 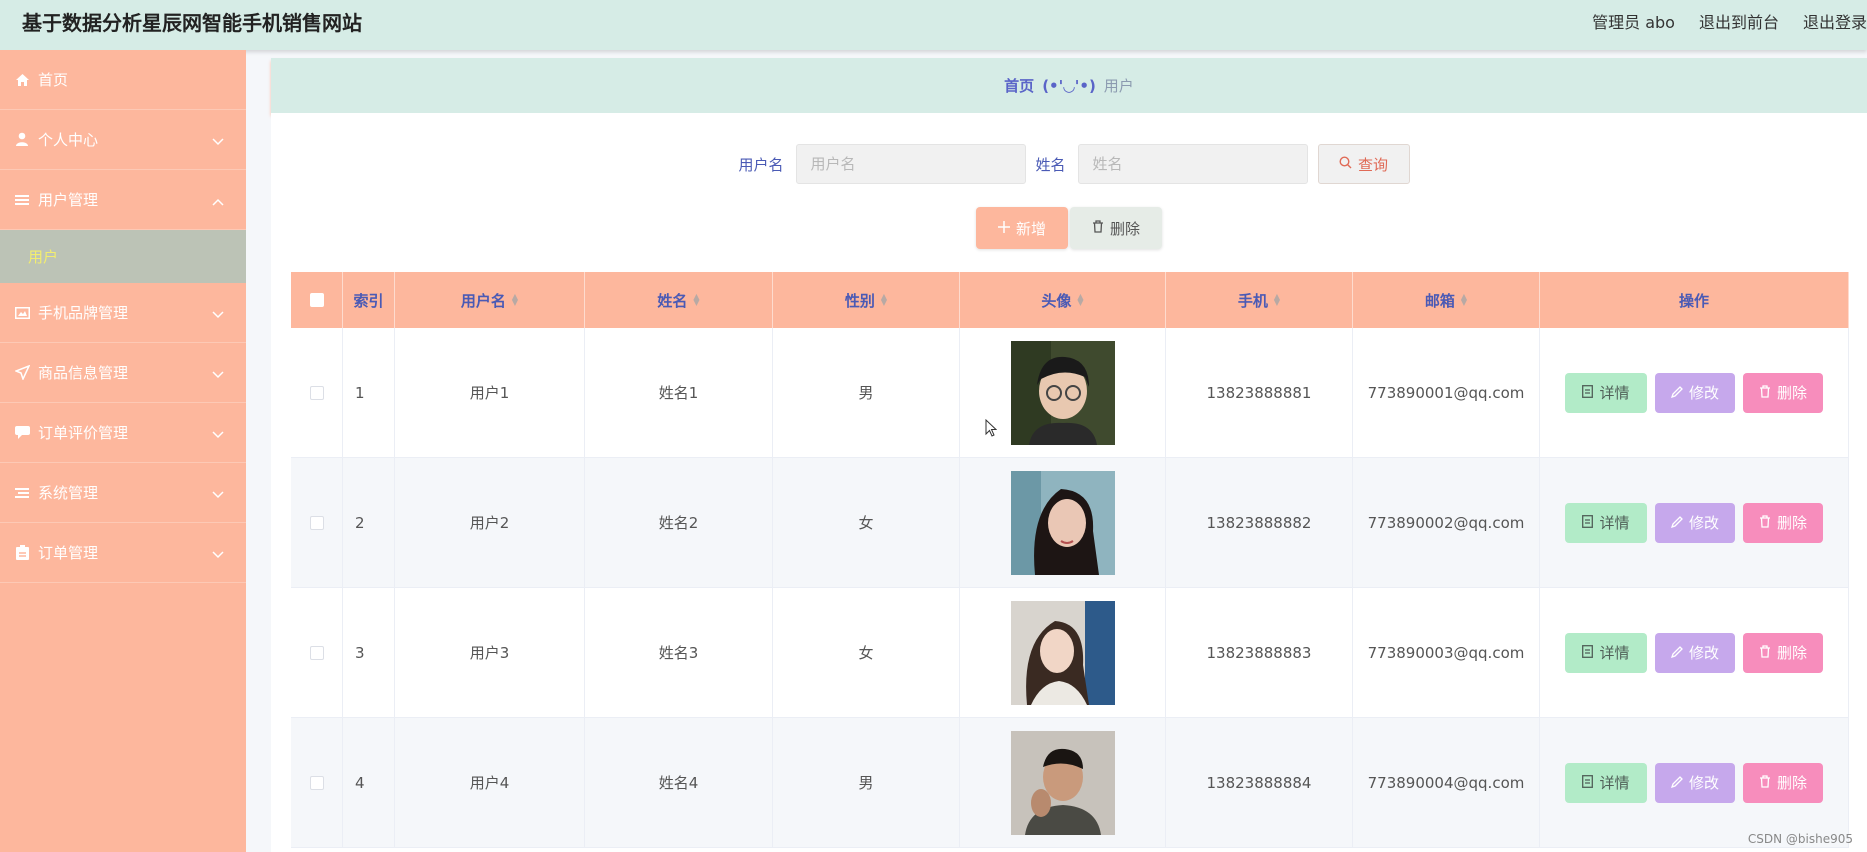 I want to click on sidebar-item-review-management: 订单评价管理, so click(x=123, y=433).